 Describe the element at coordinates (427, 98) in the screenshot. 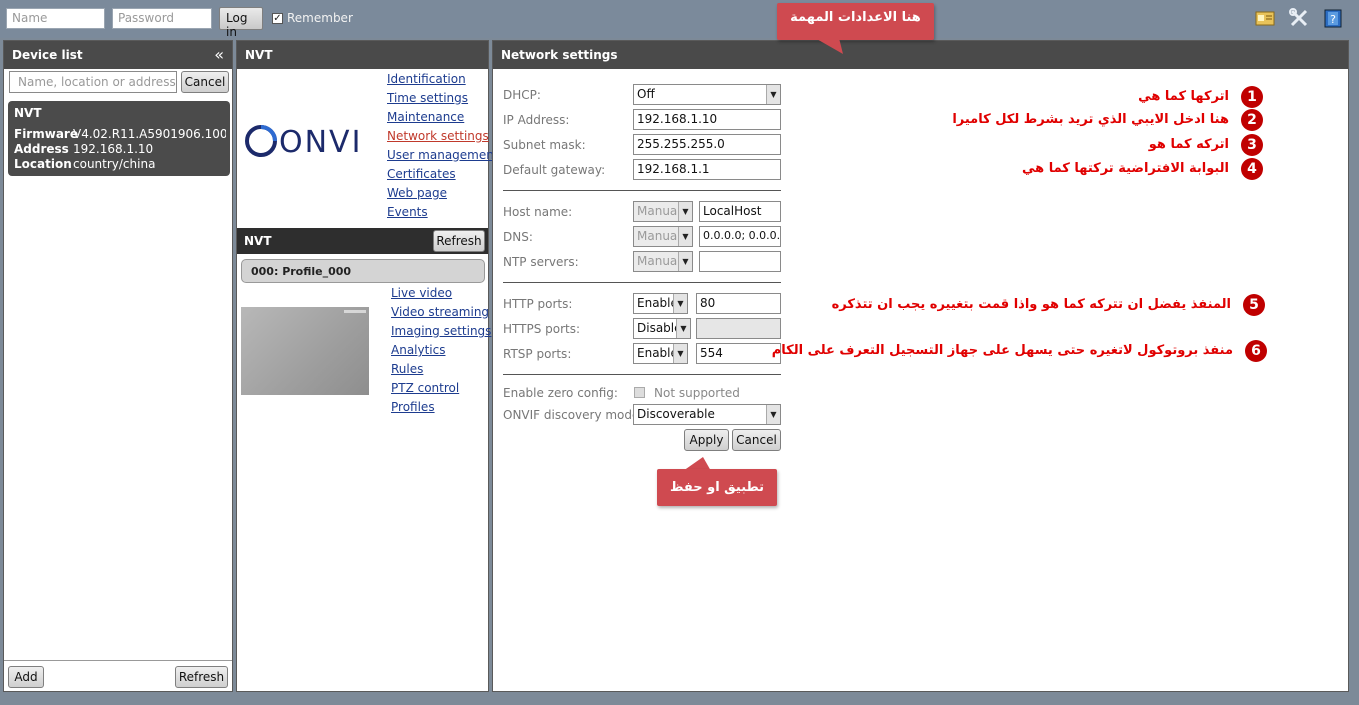

I see `nvt-menu-item: Time settings` at that location.